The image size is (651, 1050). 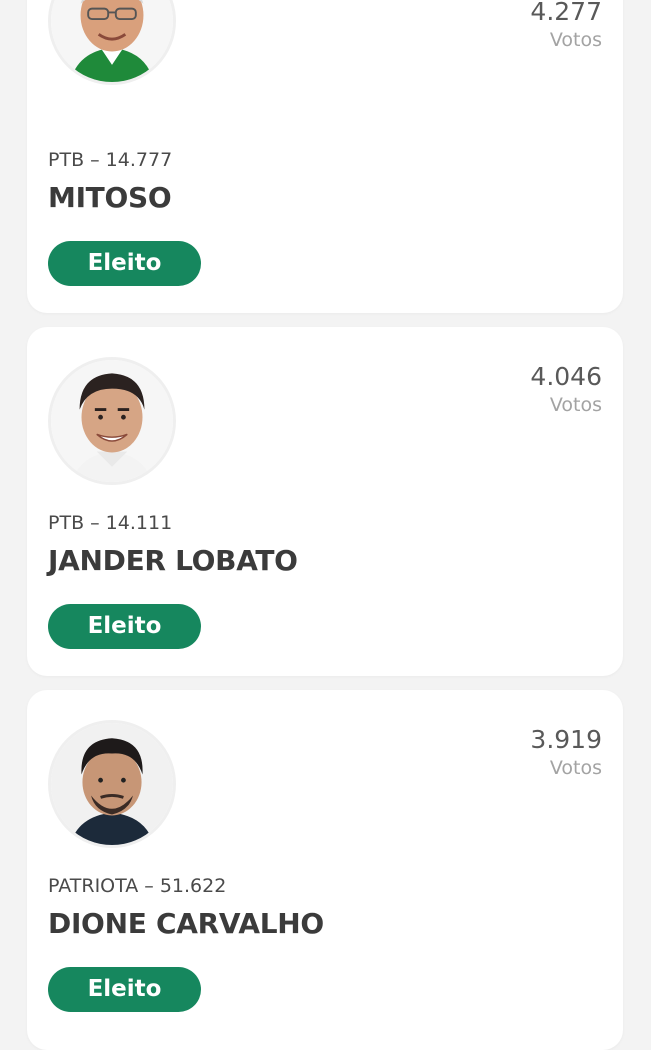 I want to click on party-and-number: PTB – 14.111, so click(x=110, y=523).